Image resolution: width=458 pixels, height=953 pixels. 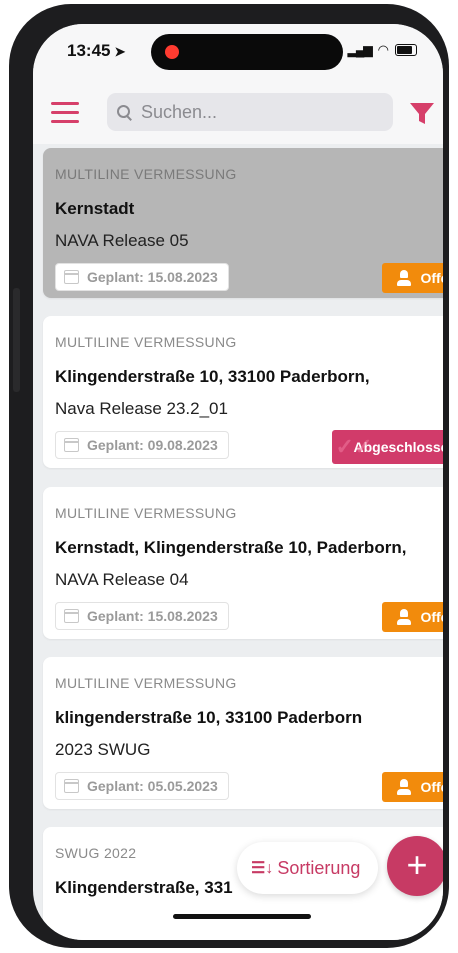 I want to click on item-type: SWUG 2022, so click(x=96, y=853).